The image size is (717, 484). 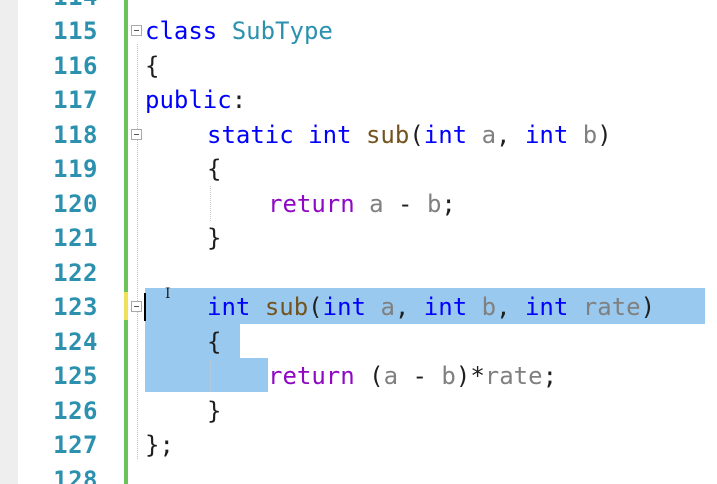 What do you see at coordinates (358, 473) in the screenshot?
I see `code-line: 128` at bounding box center [358, 473].